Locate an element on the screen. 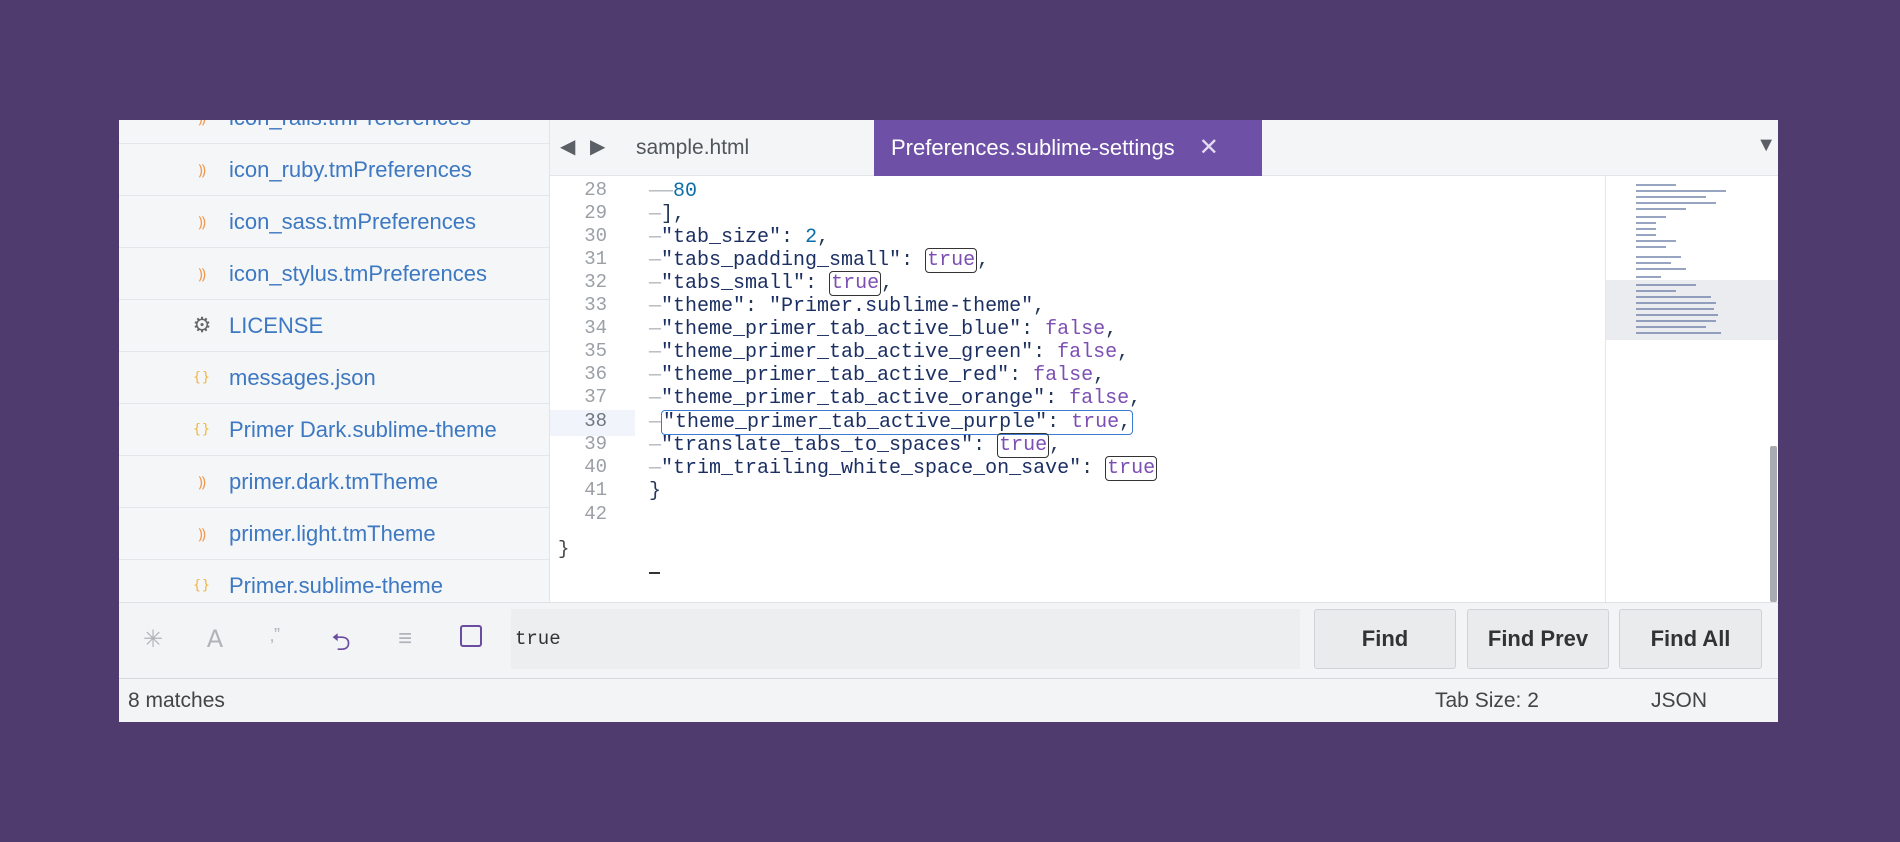  find-panel: ✳ A ‚” ⮌ ≡ Find Find Prev Find All is located at coordinates (948, 640).